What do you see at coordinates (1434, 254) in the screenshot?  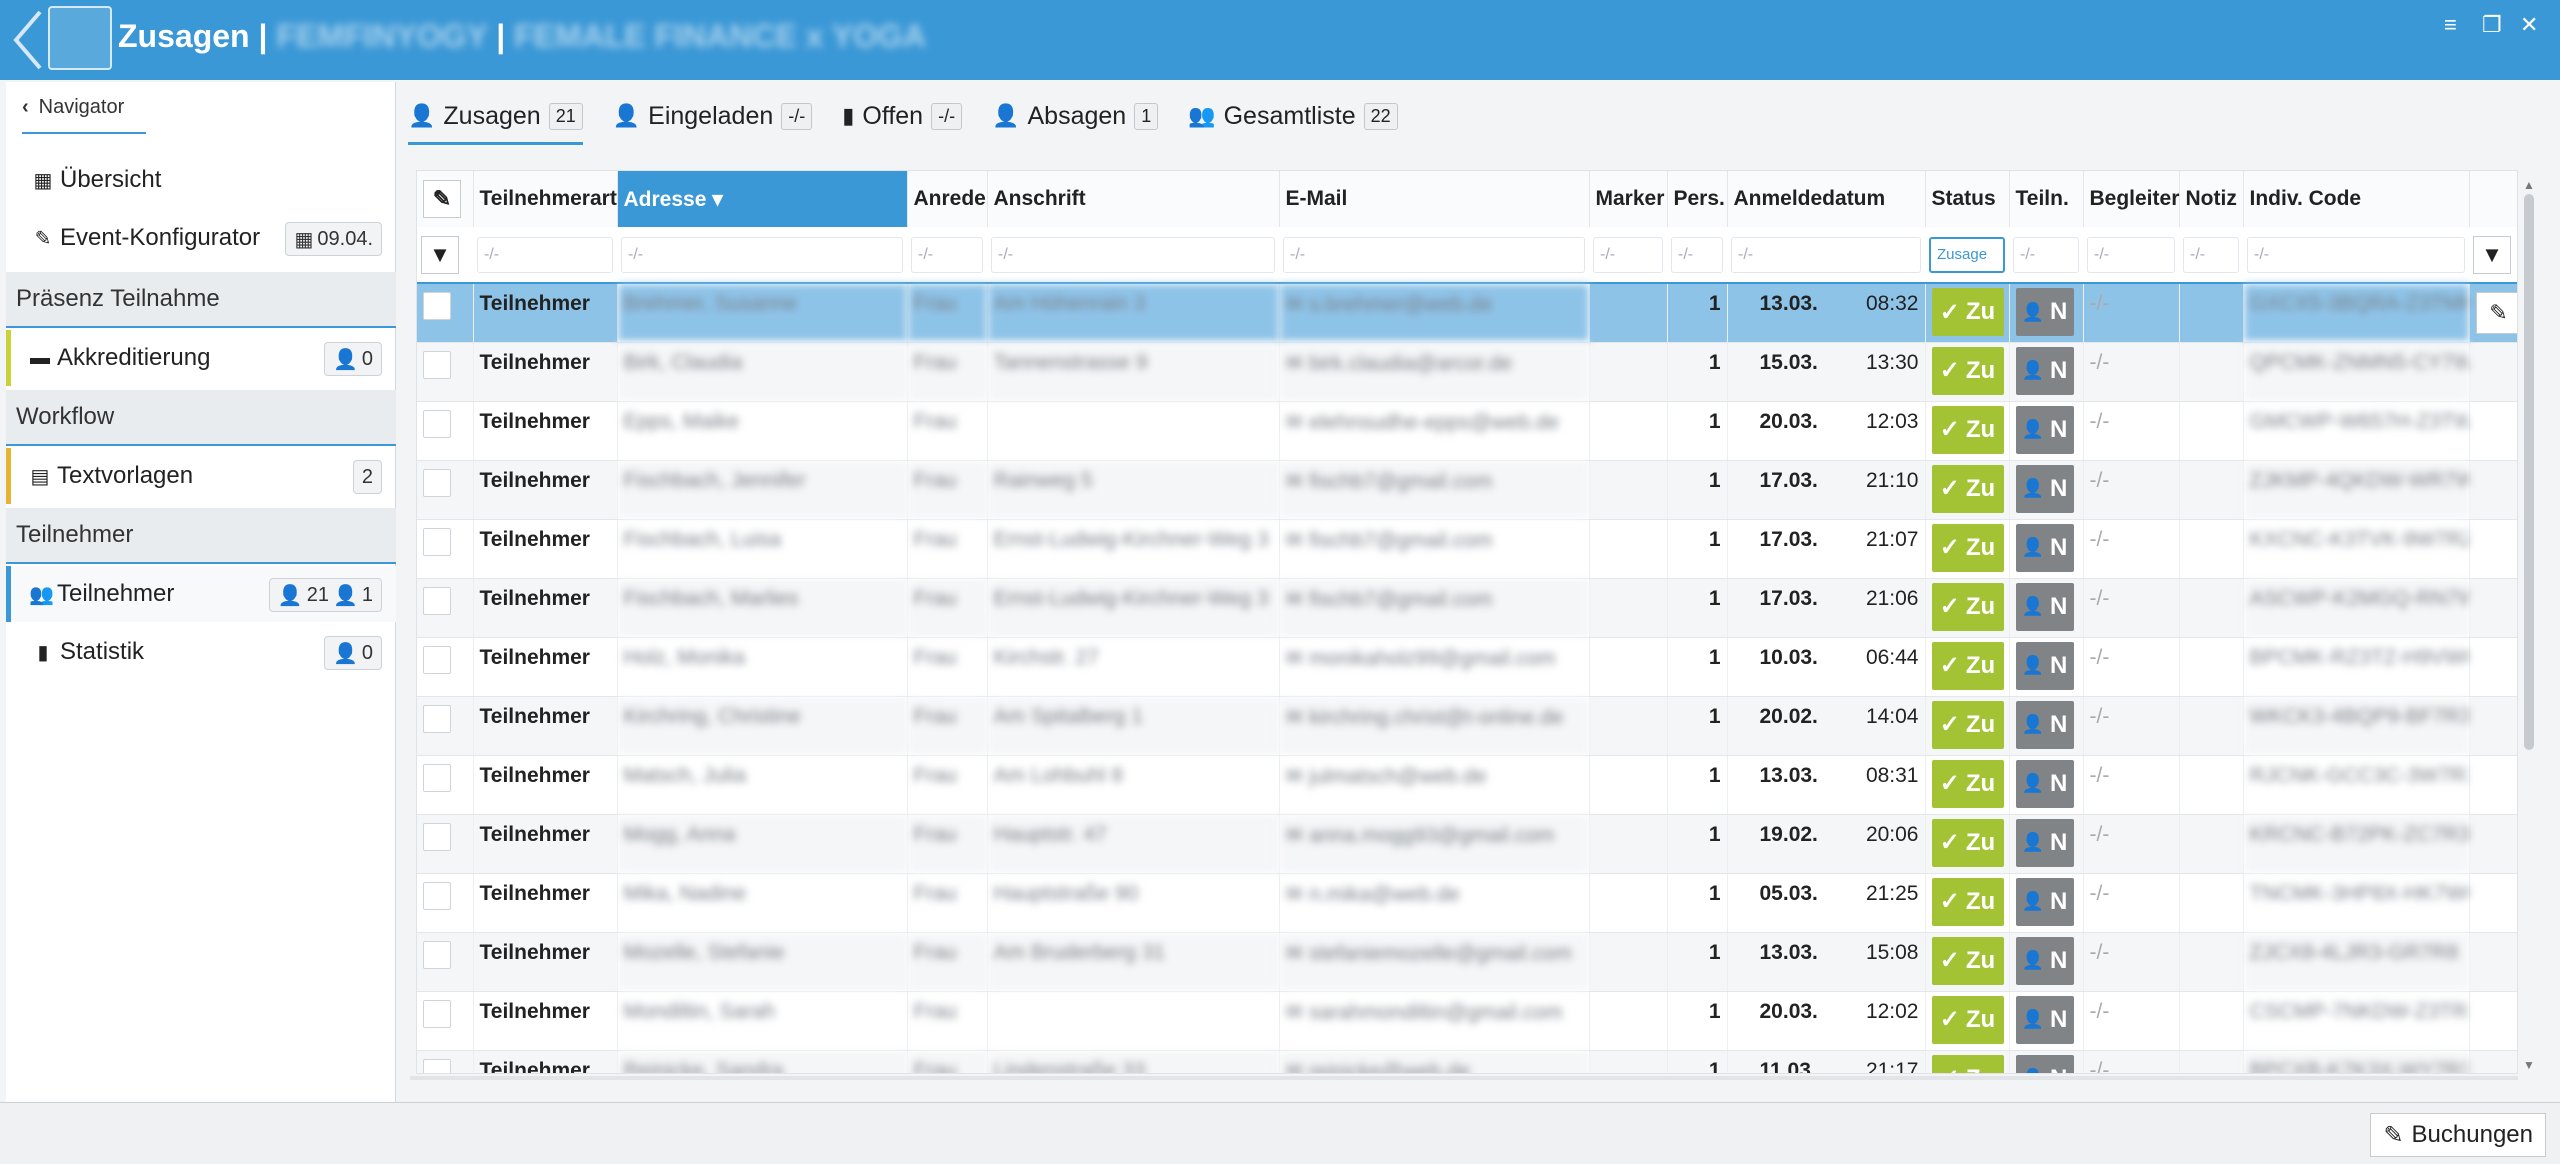 I see `filter-email: -/-` at bounding box center [1434, 254].